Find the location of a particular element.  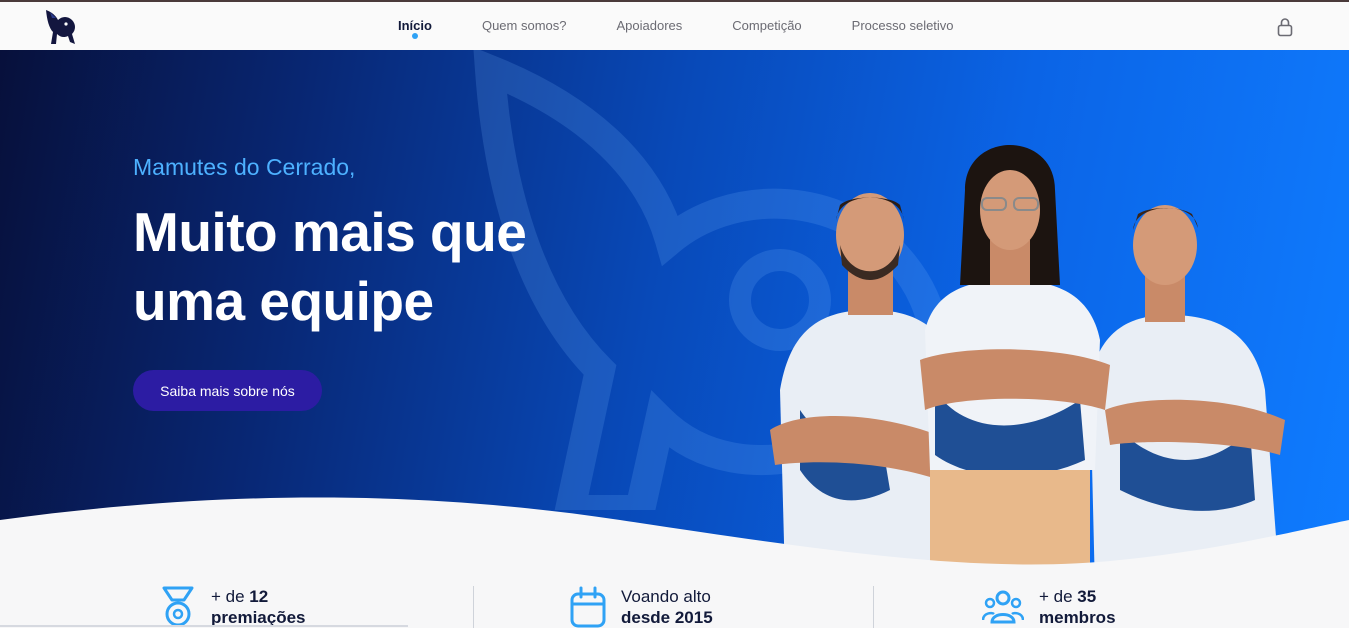

nav-item-quem-somos: Quem somos? is located at coordinates (524, 25).